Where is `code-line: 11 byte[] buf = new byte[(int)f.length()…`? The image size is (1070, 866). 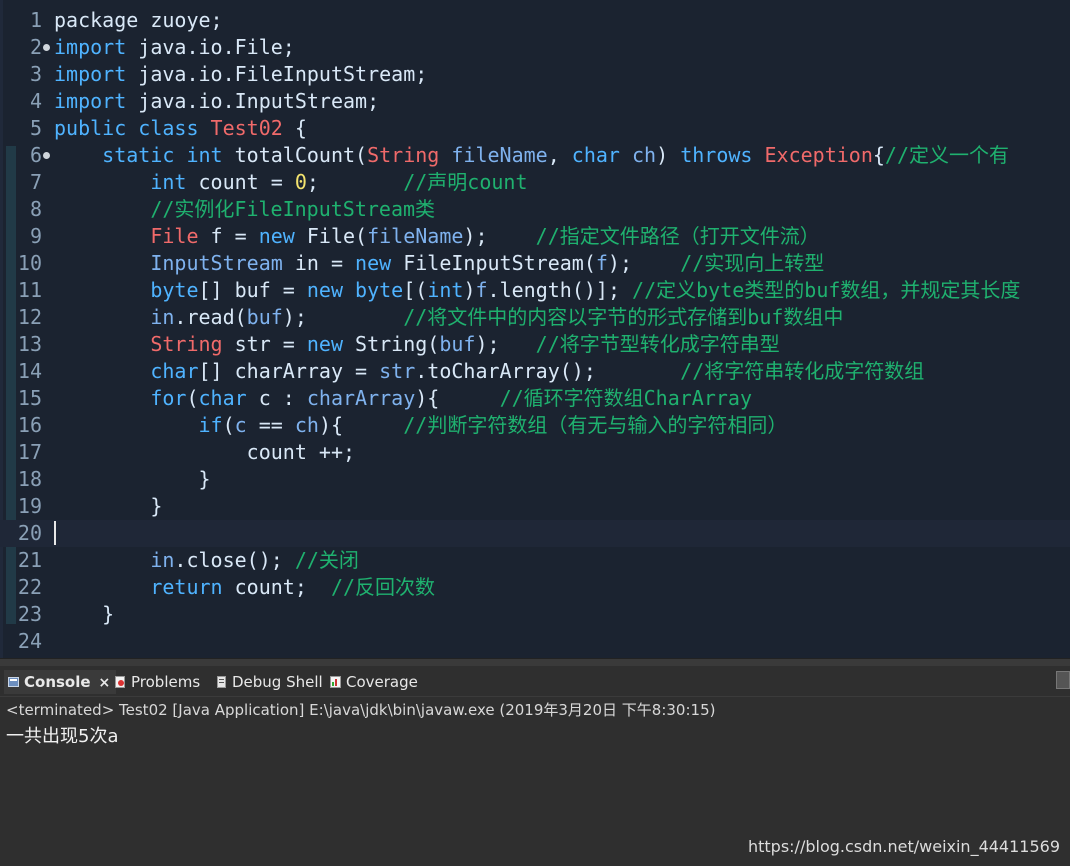 code-line: 11 byte[] buf = new byte[(int)f.length()… is located at coordinates (535, 290).